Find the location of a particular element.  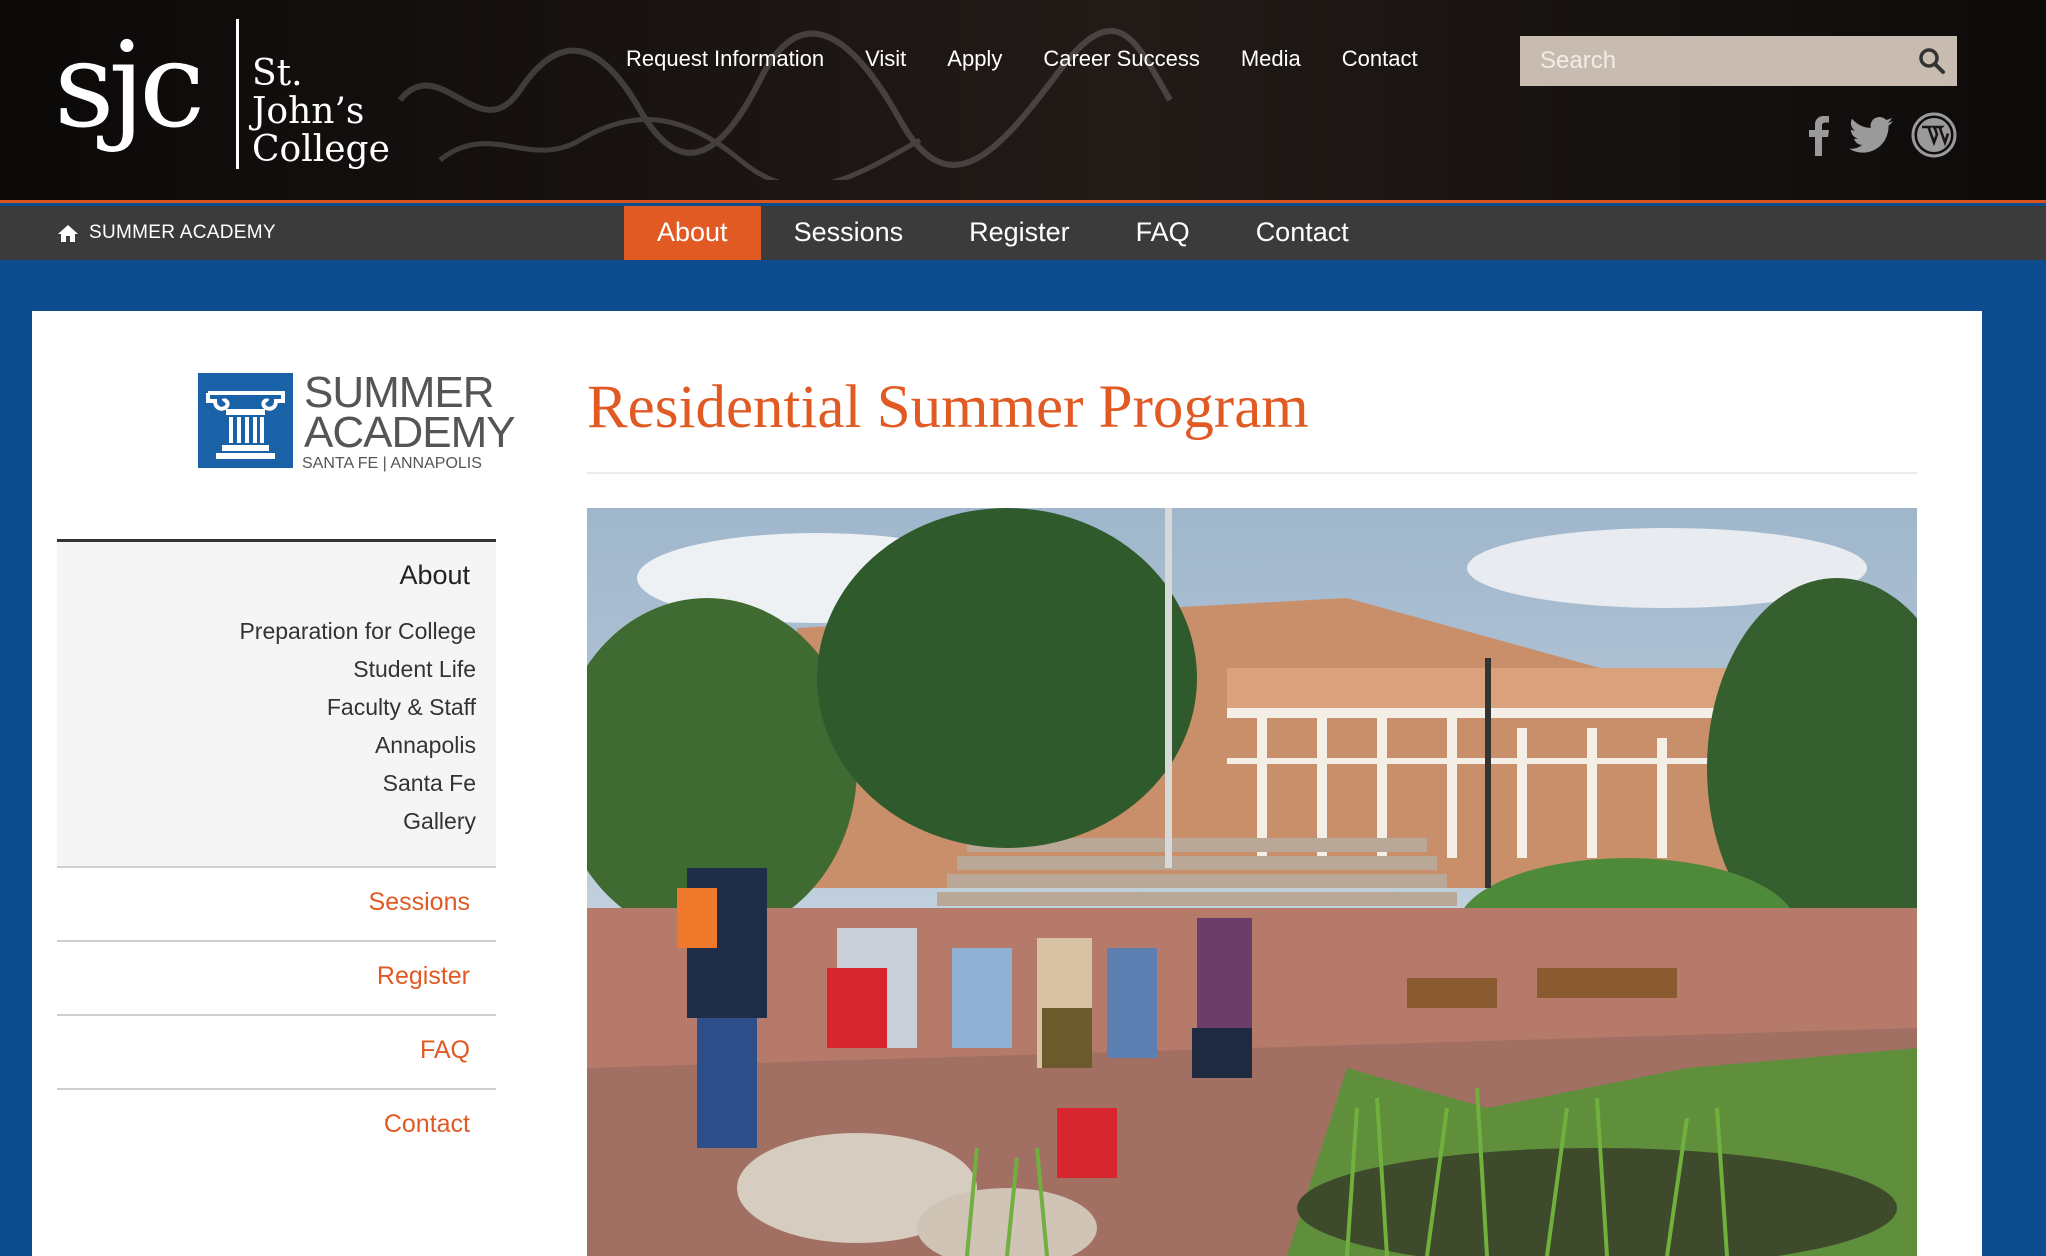

top-nav-apply: Apply is located at coordinates (974, 59).